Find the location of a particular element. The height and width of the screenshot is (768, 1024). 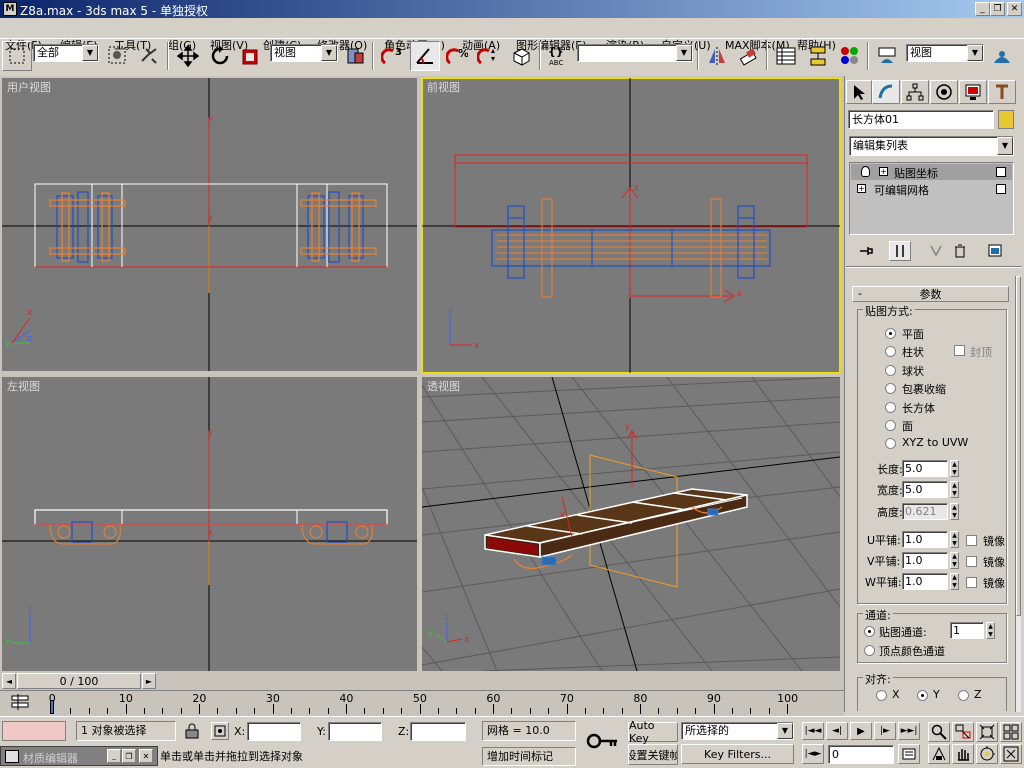

pivot-center-icon is located at coordinates (356, 56).